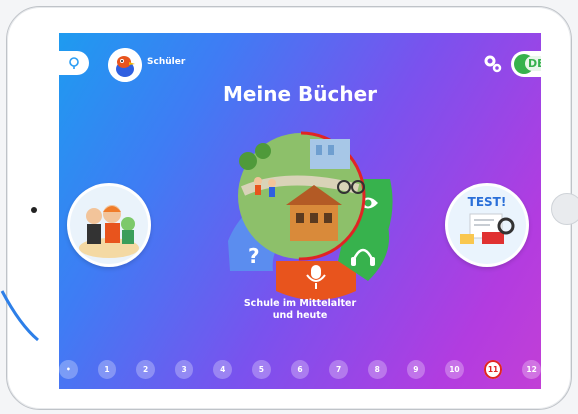 This screenshot has width=578, height=414. Describe the element at coordinates (223, 369) in the screenshot. I see `page-dot: 4` at that location.